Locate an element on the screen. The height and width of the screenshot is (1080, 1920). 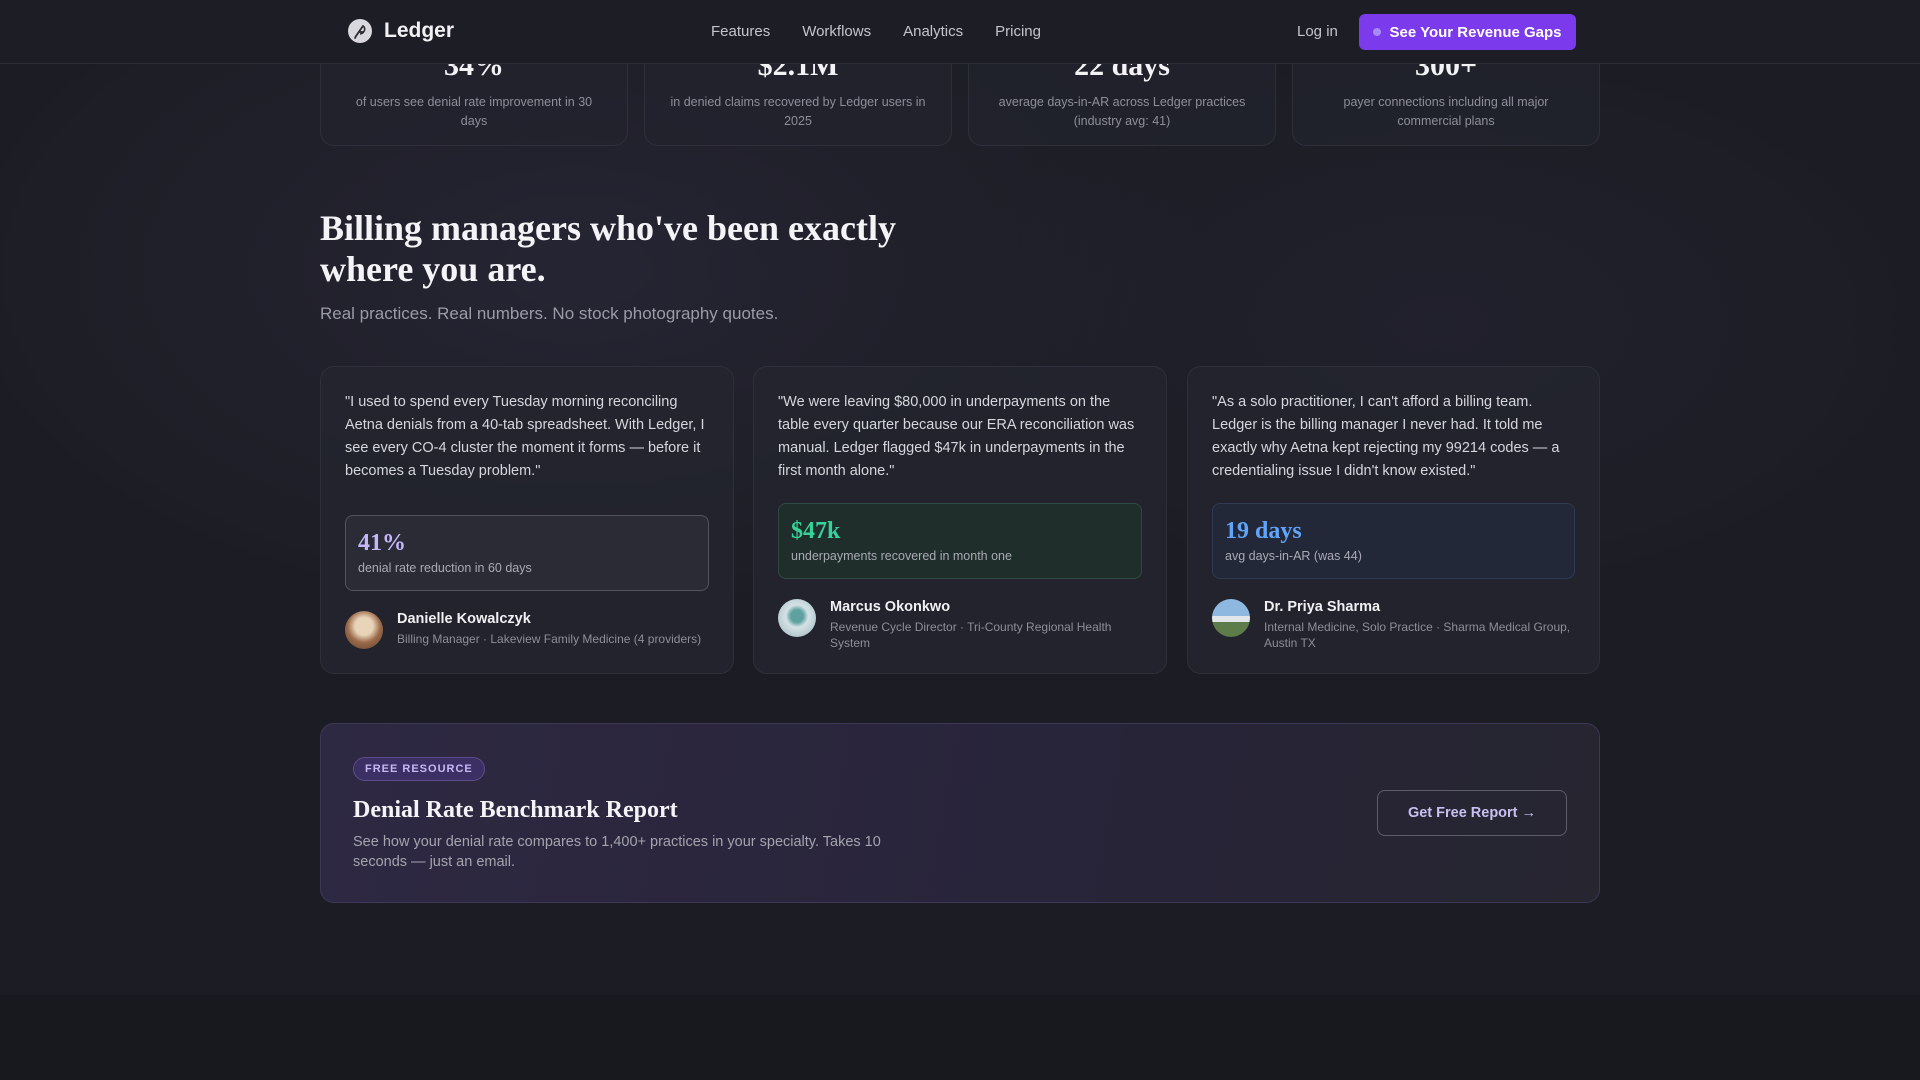
nav-links: Features Workflows Analytics Pricing is located at coordinates (892, 31).